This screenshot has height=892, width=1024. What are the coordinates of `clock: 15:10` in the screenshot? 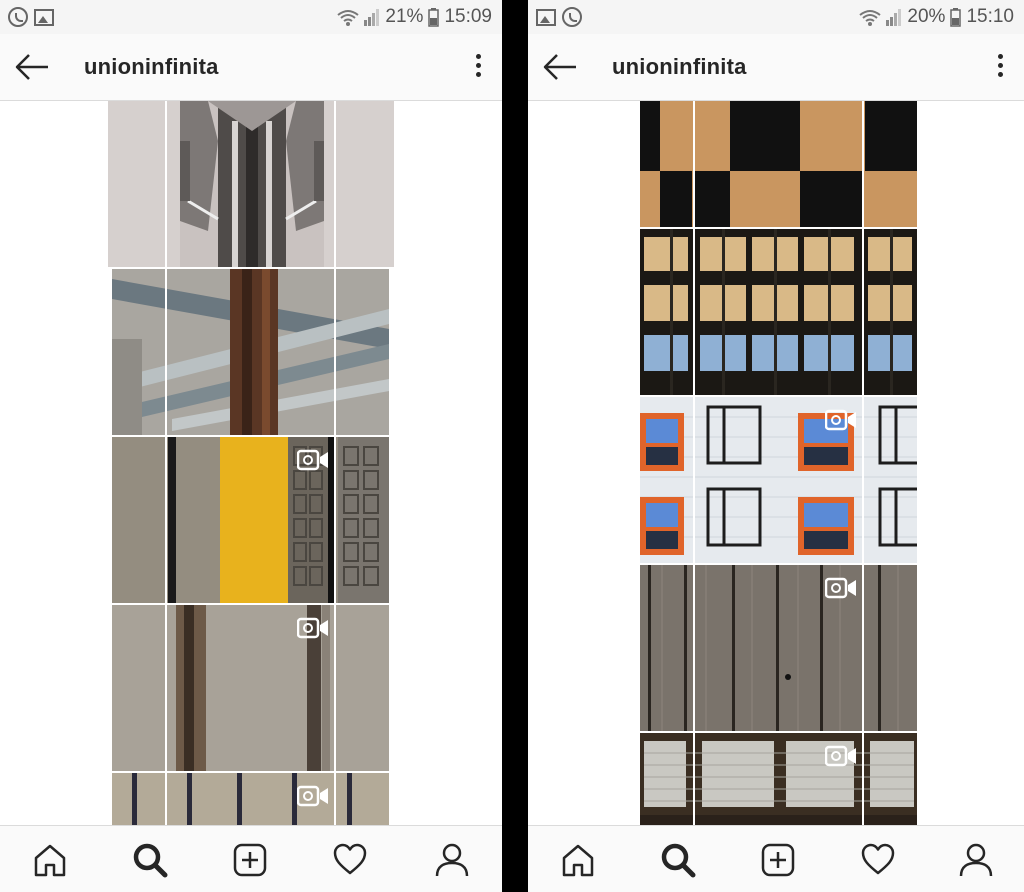 It's located at (990, 16).